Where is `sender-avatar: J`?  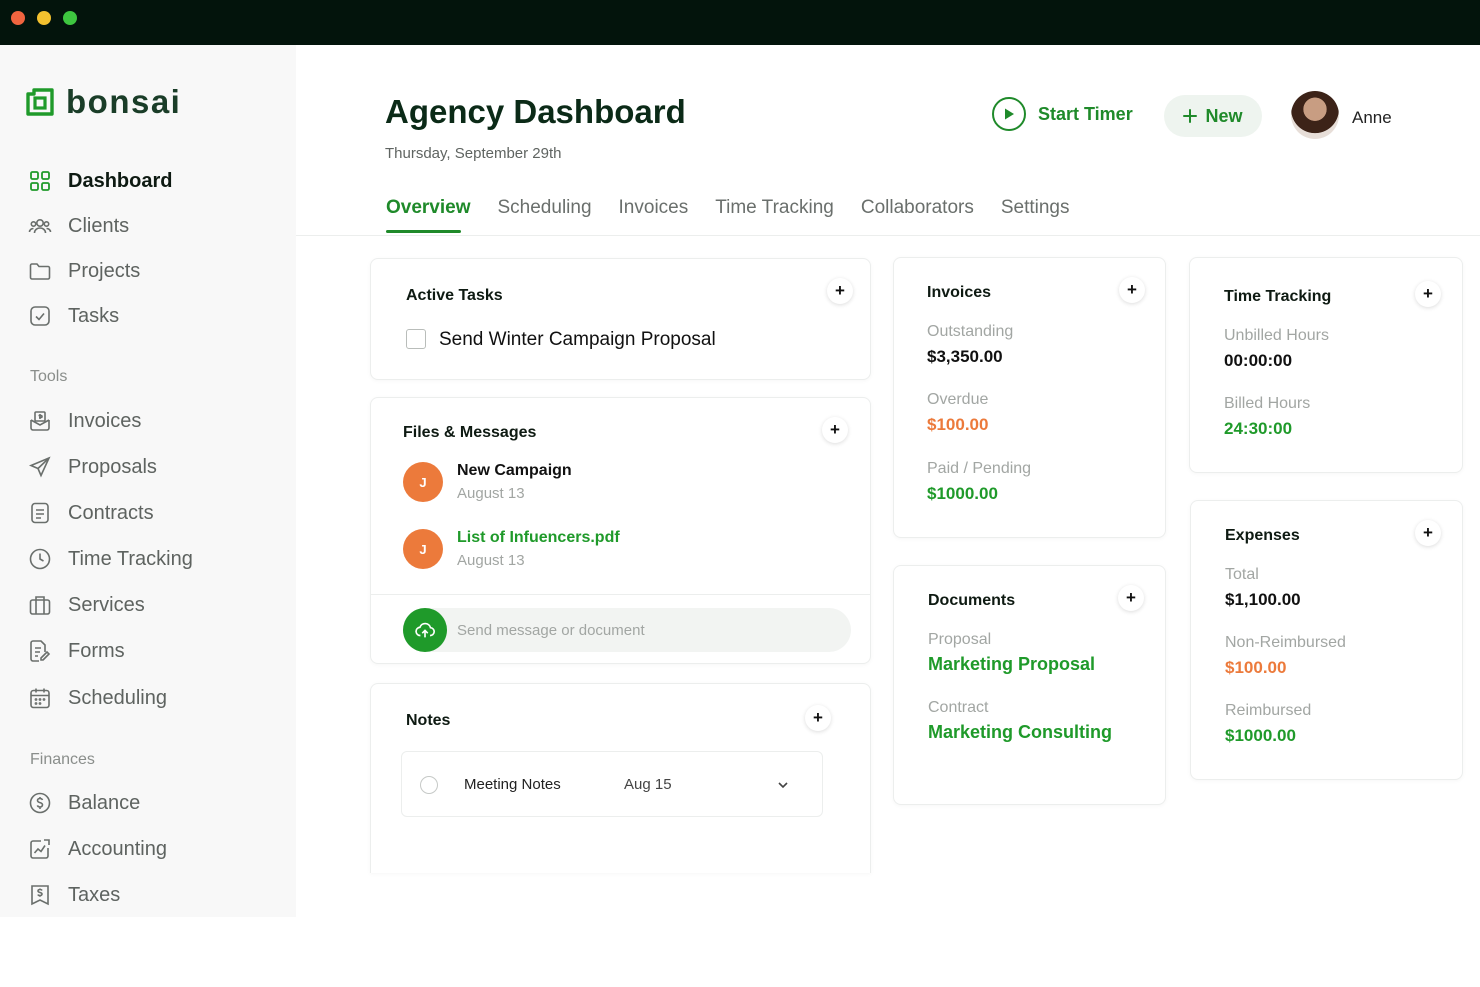 sender-avatar: J is located at coordinates (423, 549).